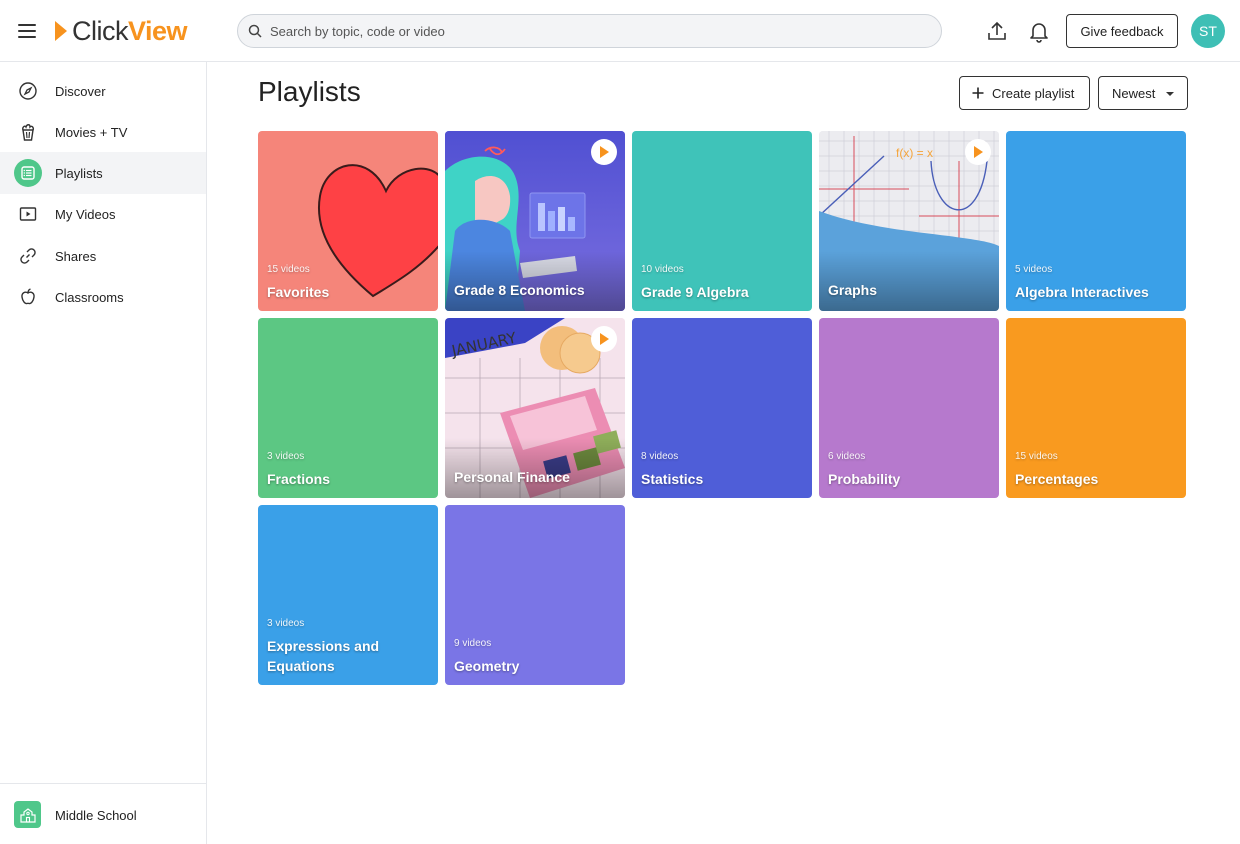 The height and width of the screenshot is (844, 1240). What do you see at coordinates (348, 408) in the screenshot?
I see `playlist-card-fractions: 3 videos Fractions` at bounding box center [348, 408].